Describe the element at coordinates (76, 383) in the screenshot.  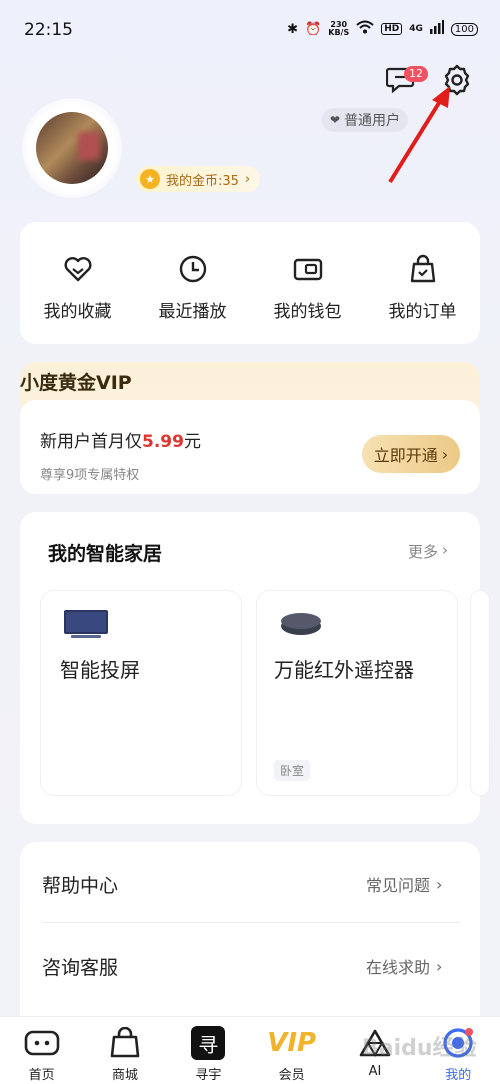
I see `vip-title: 小度黄金VIP` at that location.